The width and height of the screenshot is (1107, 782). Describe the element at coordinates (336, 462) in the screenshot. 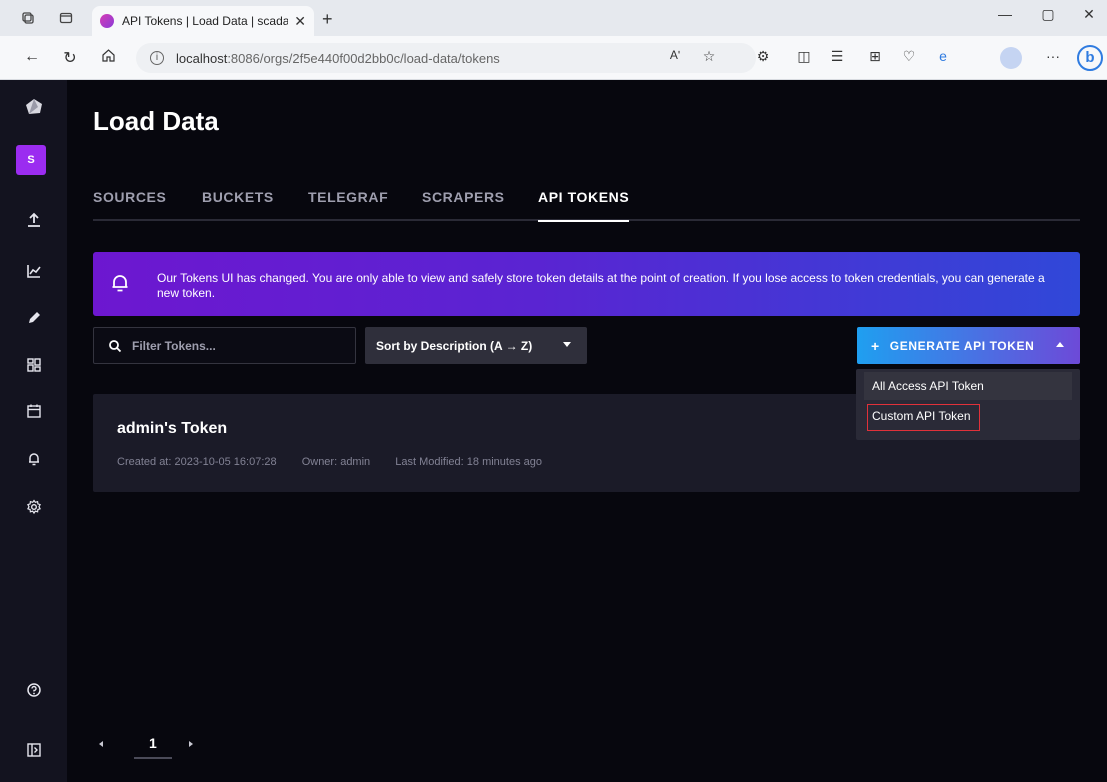

I see `token-owner: Owner: admin` at that location.